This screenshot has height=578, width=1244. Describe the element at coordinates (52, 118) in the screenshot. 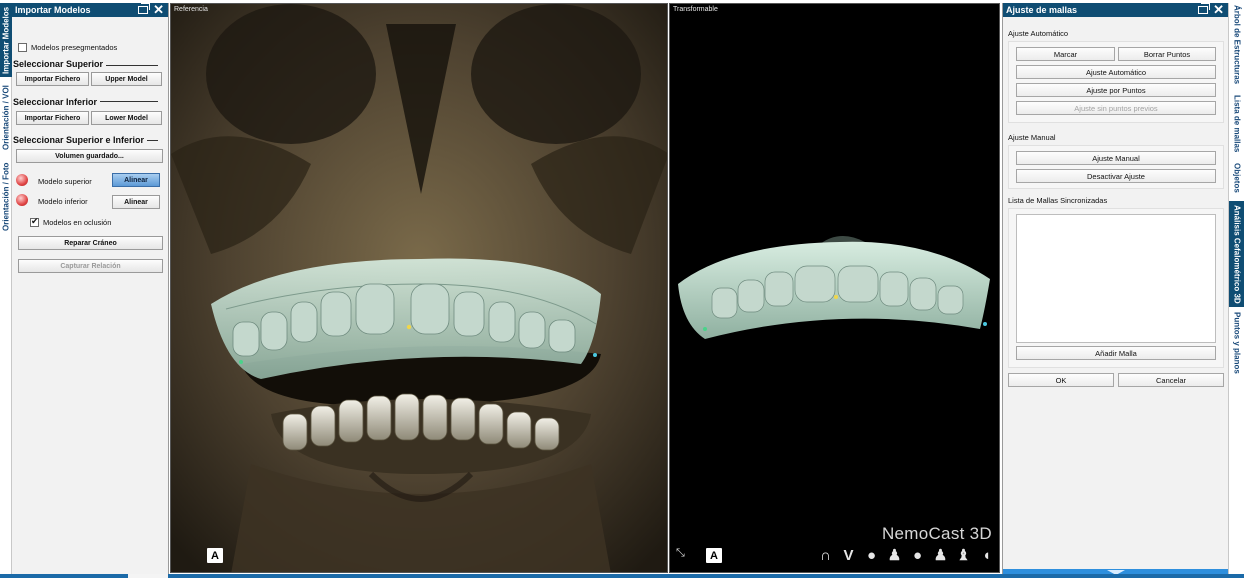

I see `lower-import-button: Importar Fichero` at that location.